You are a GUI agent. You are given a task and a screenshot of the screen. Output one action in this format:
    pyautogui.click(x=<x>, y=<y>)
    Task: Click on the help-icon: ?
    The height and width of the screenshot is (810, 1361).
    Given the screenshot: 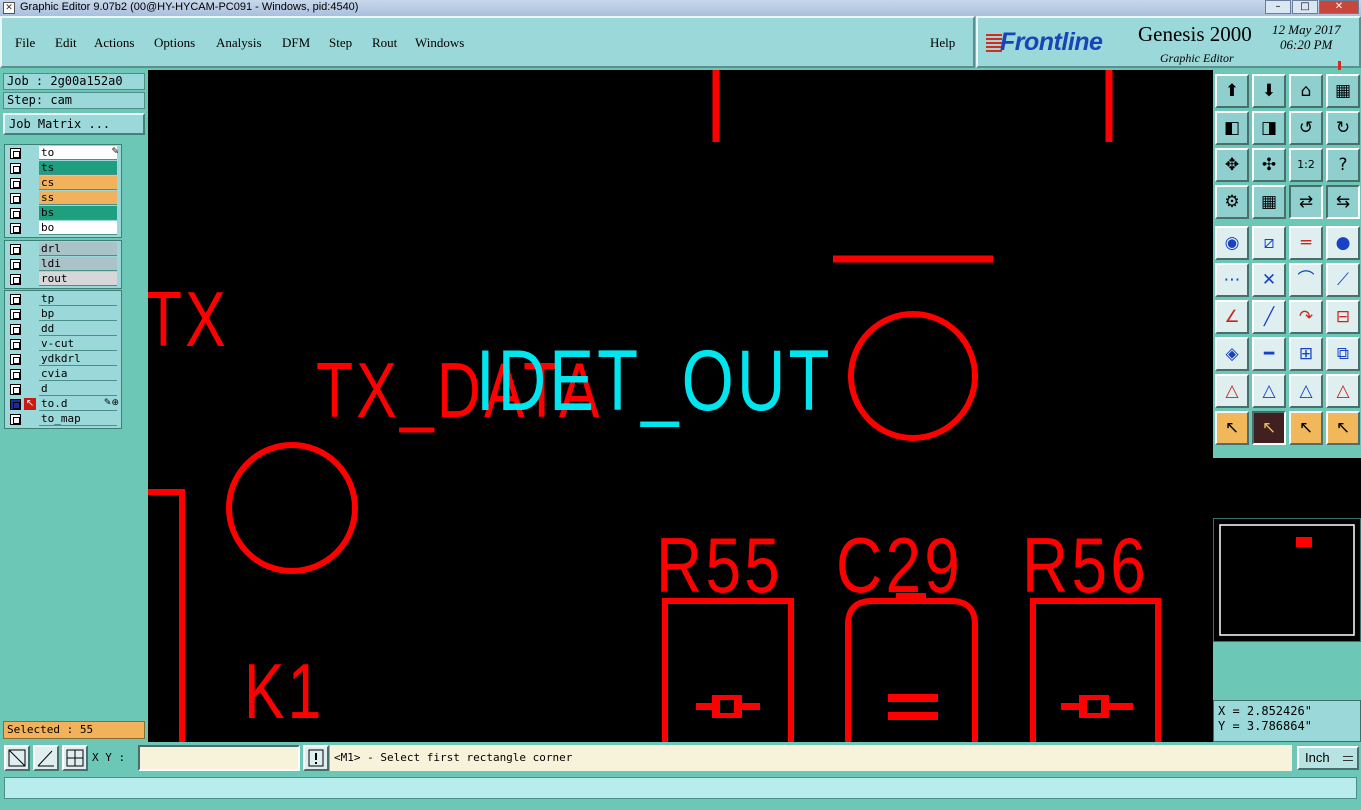 What is the action you would take?
    pyautogui.click(x=1343, y=165)
    